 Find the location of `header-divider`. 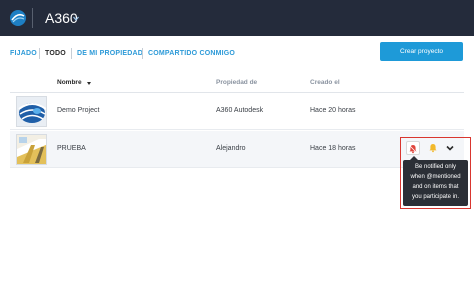

header-divider is located at coordinates (32, 18).